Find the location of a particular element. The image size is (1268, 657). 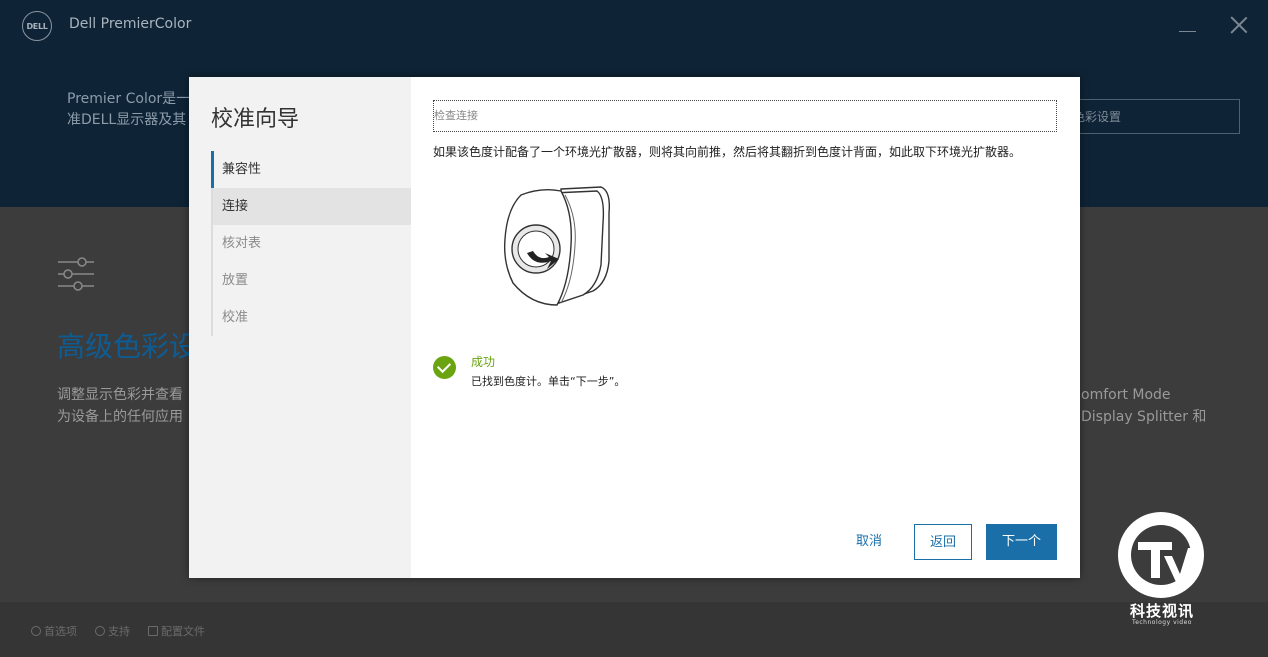

color-settings-button: 色彩设置 is located at coordinates (1153, 116).